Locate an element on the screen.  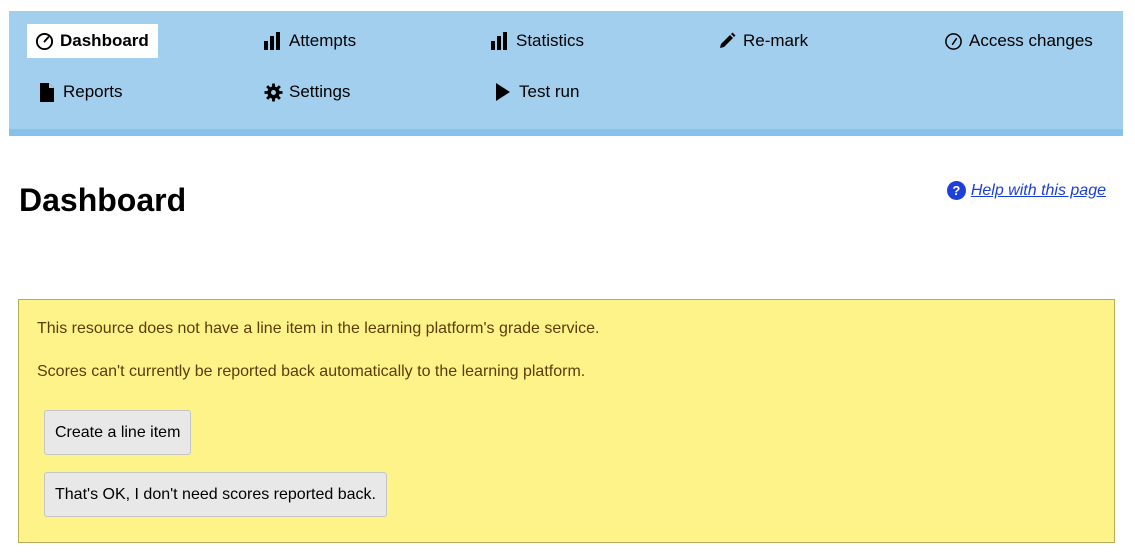
nav-item-reports: Reports is located at coordinates (80, 92).